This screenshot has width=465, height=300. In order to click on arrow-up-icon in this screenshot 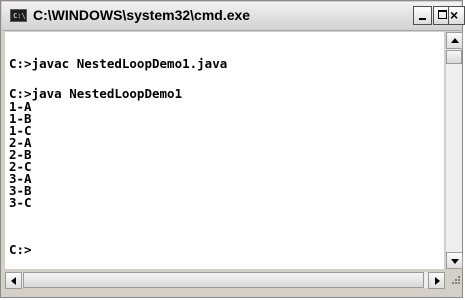, I will do `click(455, 40)`.